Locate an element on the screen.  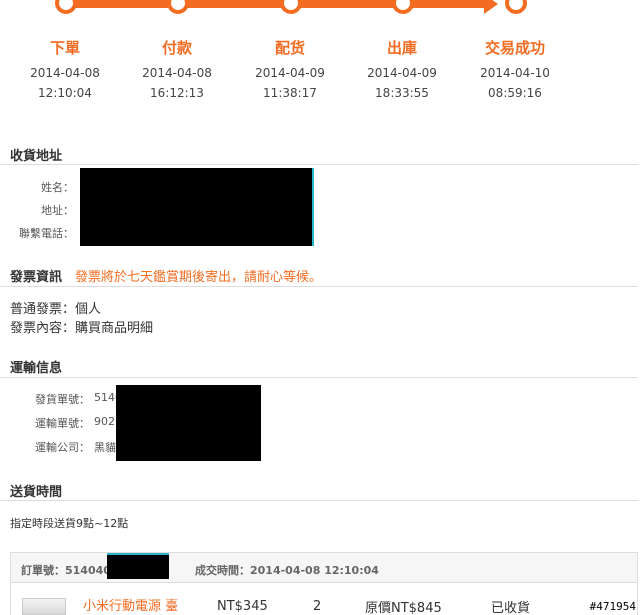
step-label: 出庫 is located at coordinates (401, 48).